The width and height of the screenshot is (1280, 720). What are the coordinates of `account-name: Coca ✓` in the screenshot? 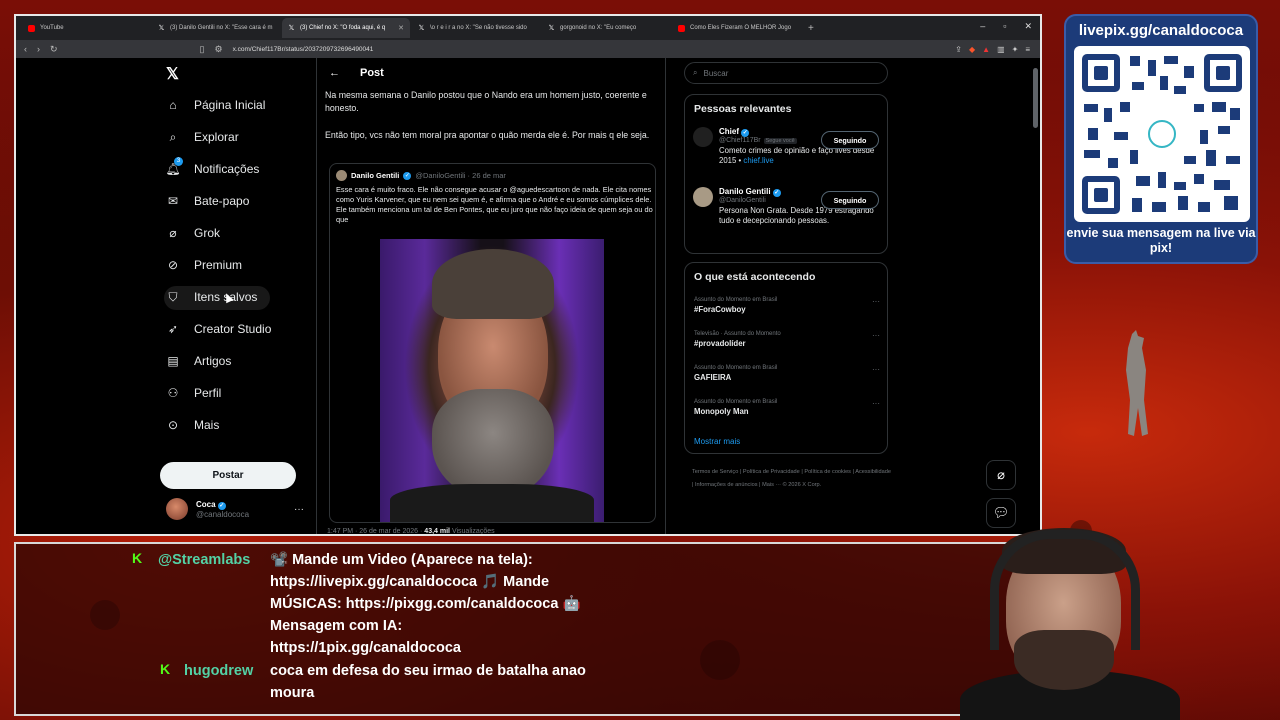 It's located at (211, 504).